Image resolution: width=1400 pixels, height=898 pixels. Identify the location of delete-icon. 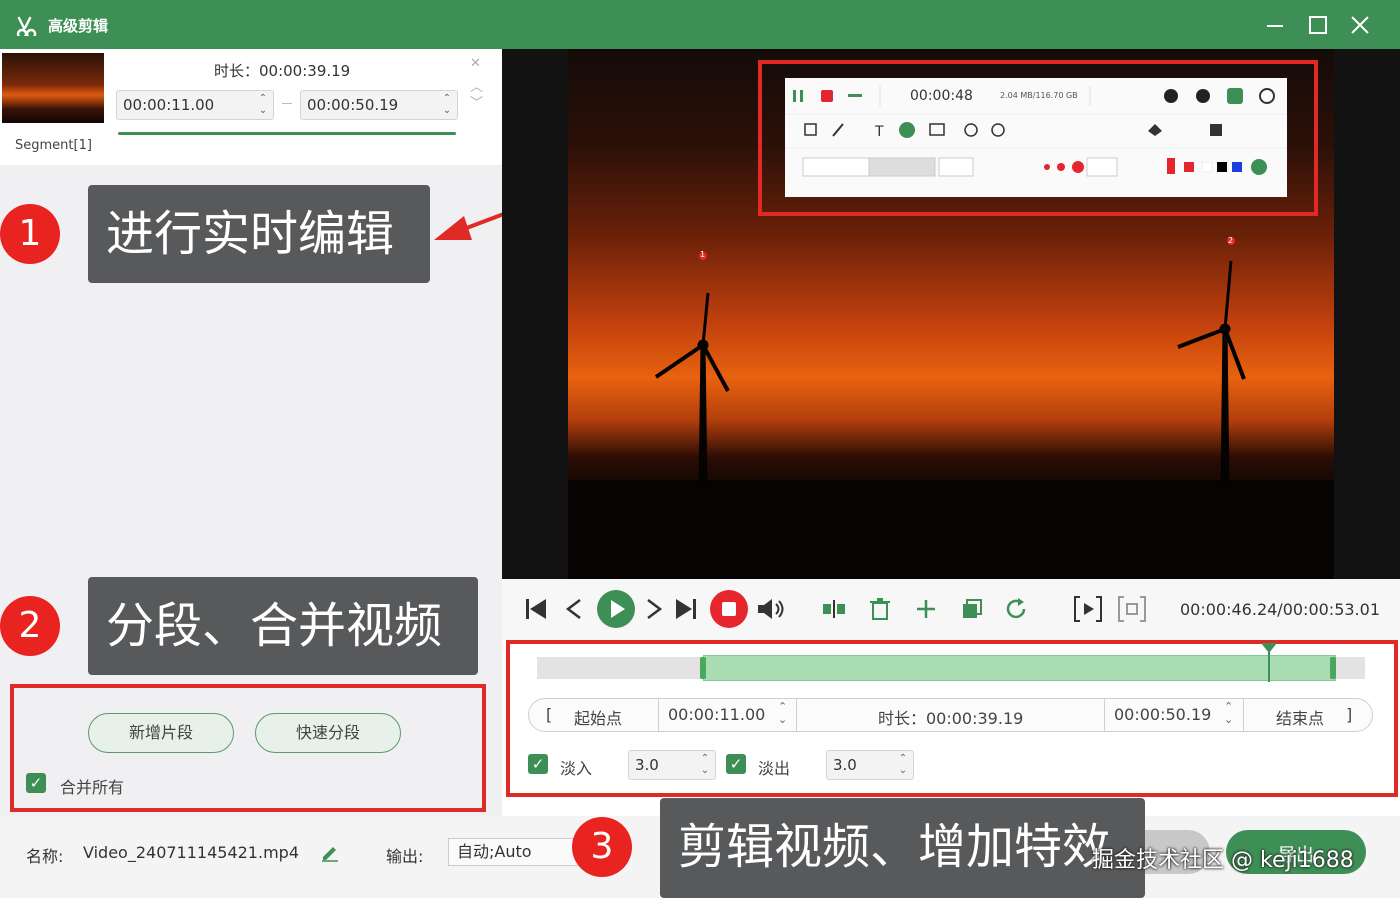
(880, 609).